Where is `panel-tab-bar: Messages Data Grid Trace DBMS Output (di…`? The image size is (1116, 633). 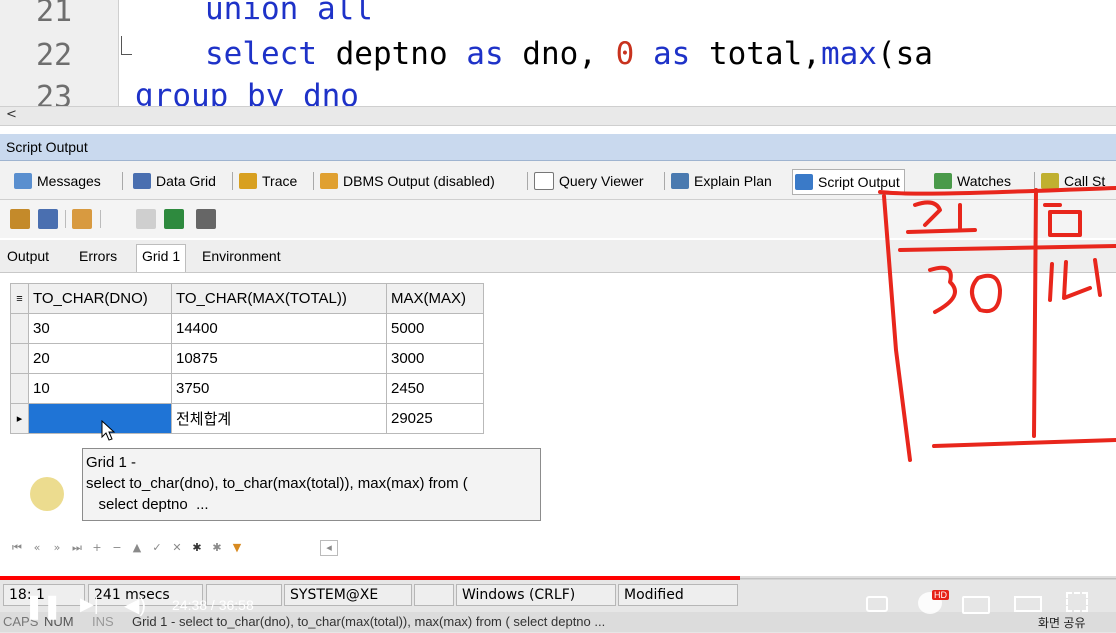
panel-tab-bar: Messages Data Grid Trace DBMS Output (di… is located at coordinates (558, 180).